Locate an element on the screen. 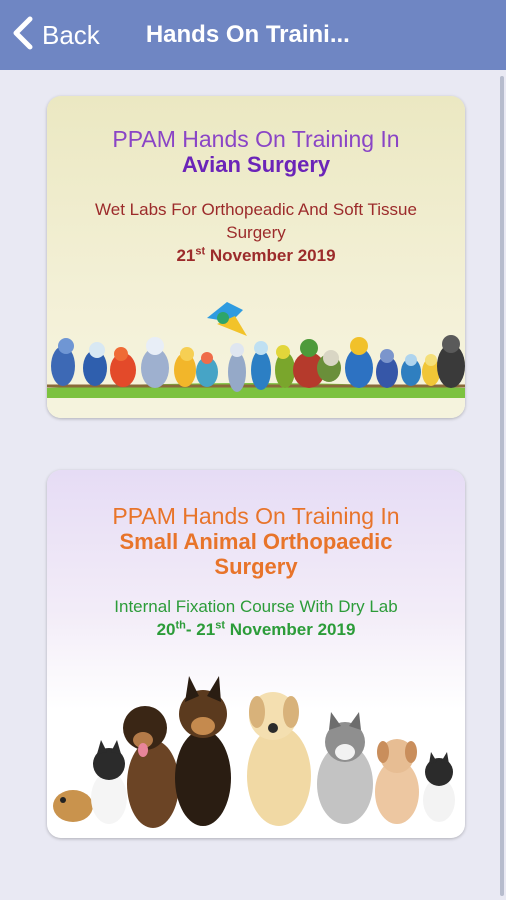  card-date: 20th- 21st November 2019 is located at coordinates (256, 629).